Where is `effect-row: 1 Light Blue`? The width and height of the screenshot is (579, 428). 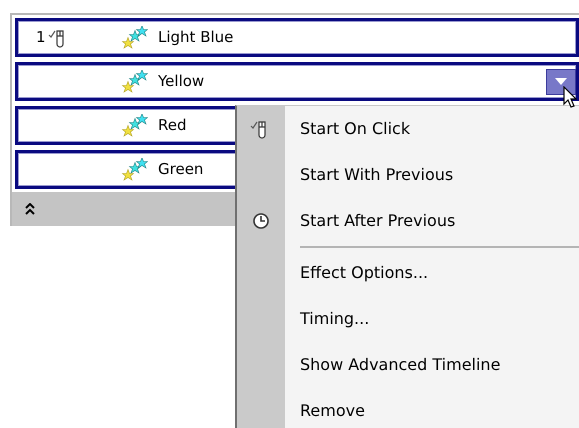 effect-row: 1 Light Blue is located at coordinates (297, 37).